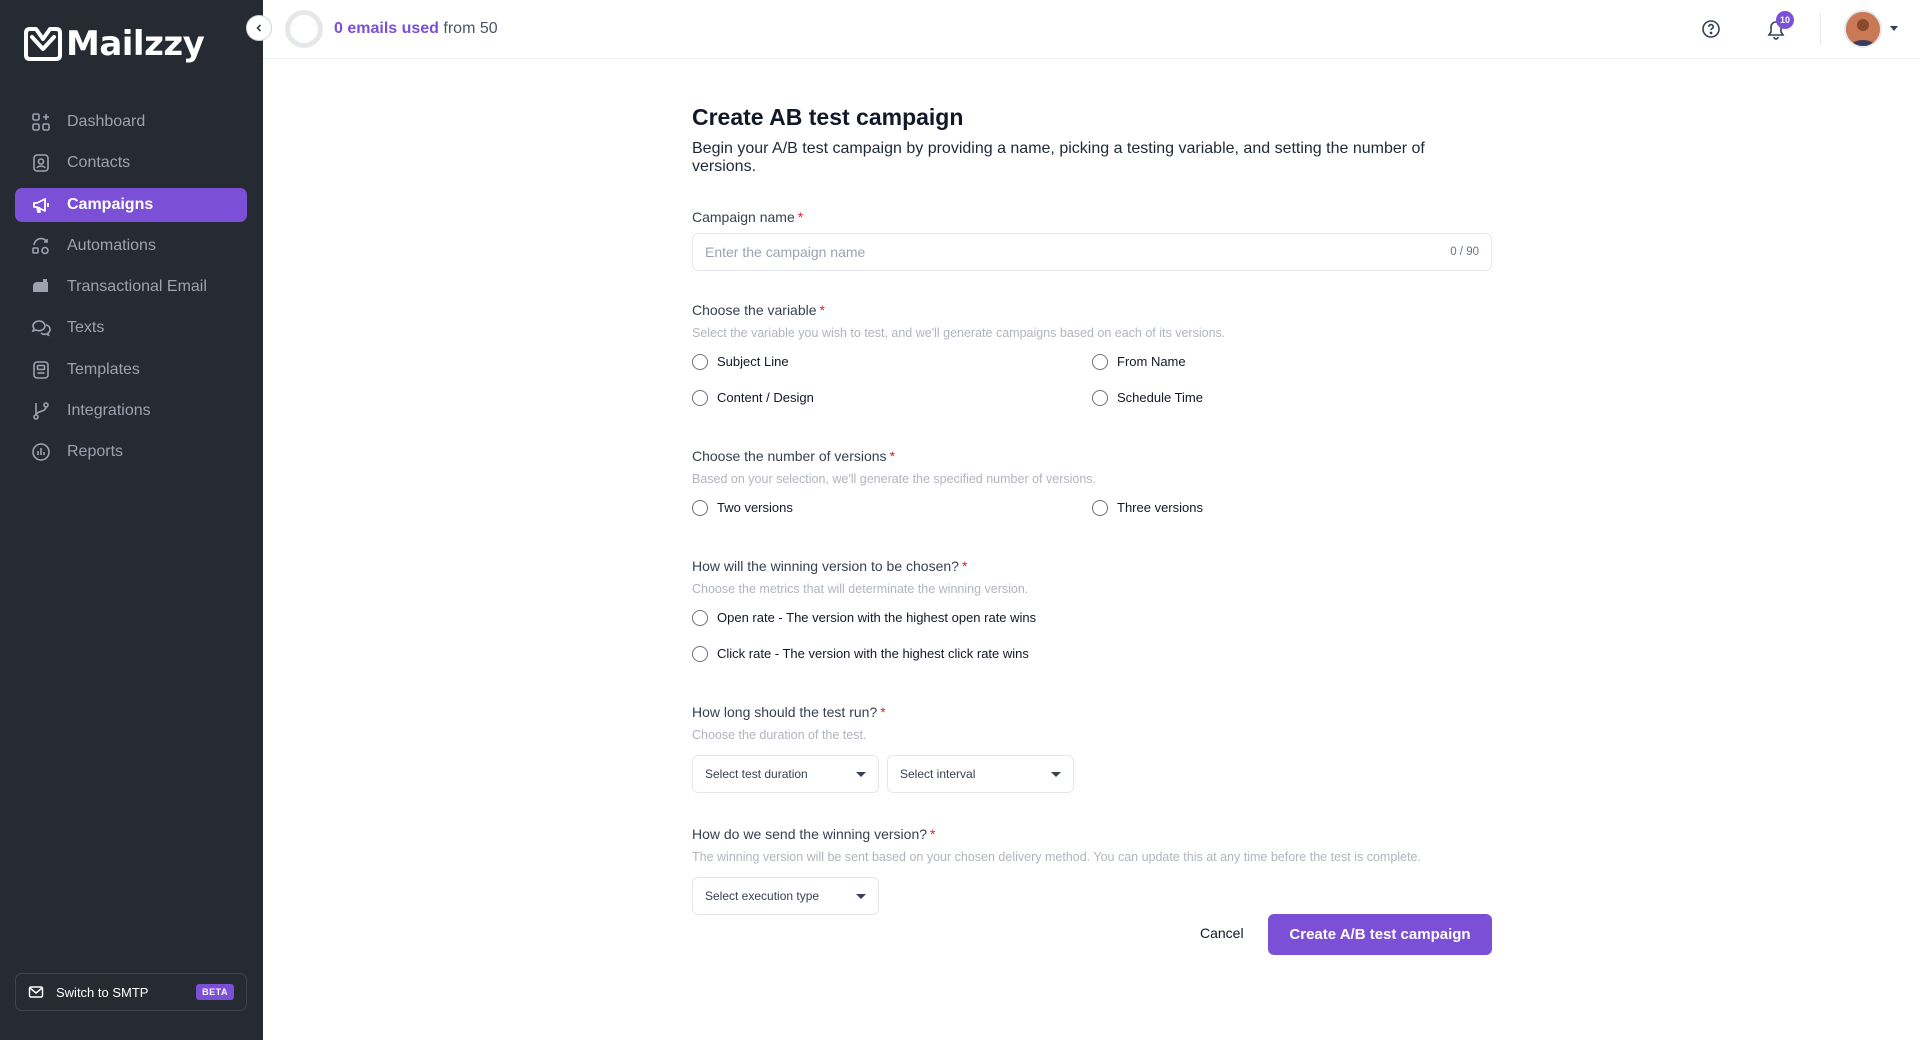  I want to click on radio-three-versions: Three versions, so click(1292, 507).